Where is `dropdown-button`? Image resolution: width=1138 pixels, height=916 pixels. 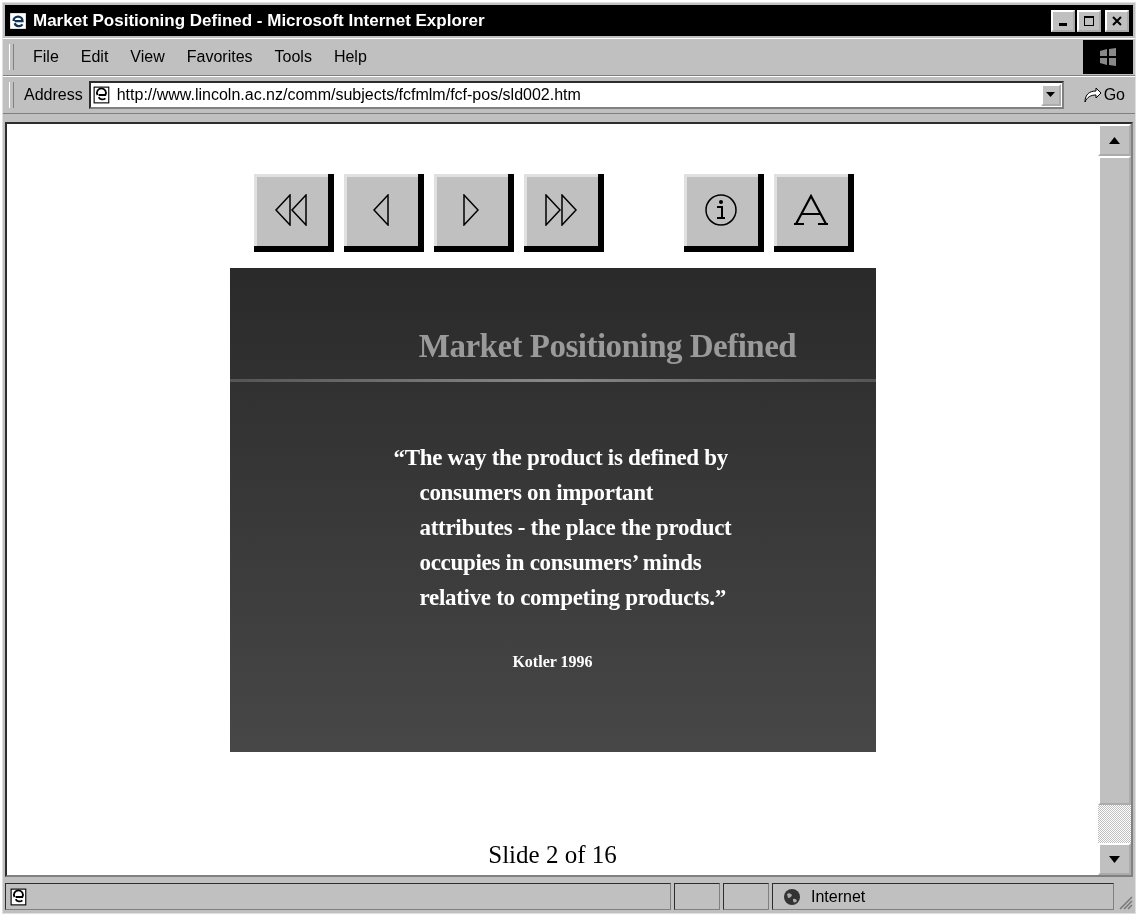 dropdown-button is located at coordinates (1050, 95).